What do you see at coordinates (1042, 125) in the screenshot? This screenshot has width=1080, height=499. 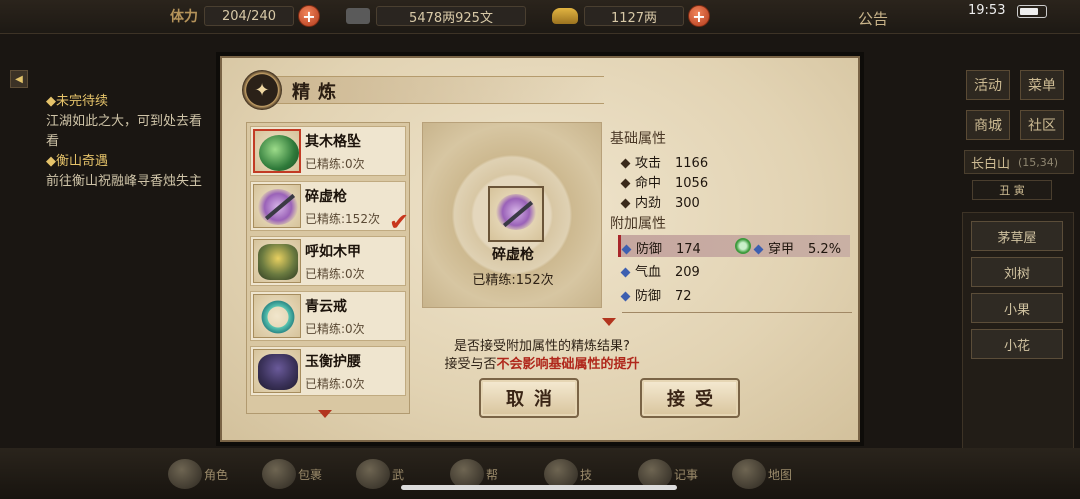 I see `community-button: 社区` at bounding box center [1042, 125].